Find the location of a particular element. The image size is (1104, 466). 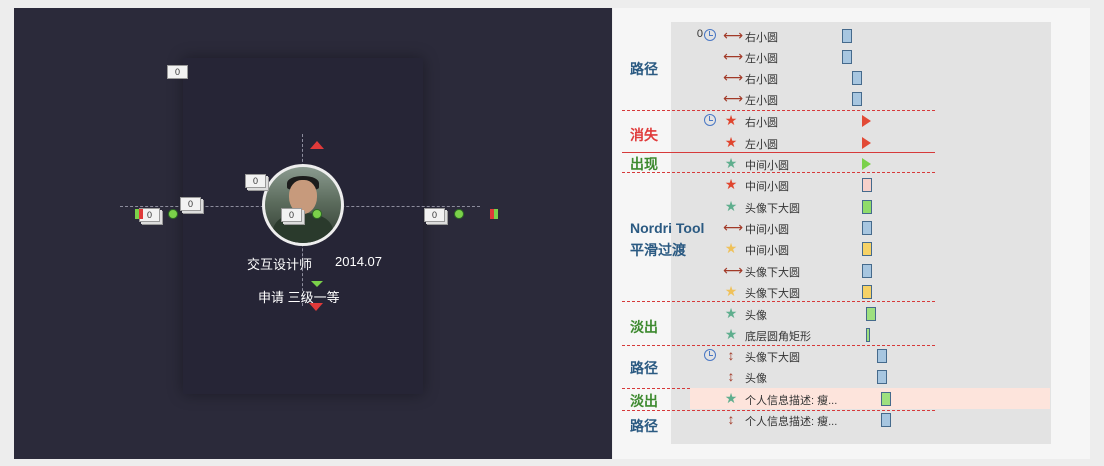

profile-date: 2014.07 is located at coordinates (358, 261).